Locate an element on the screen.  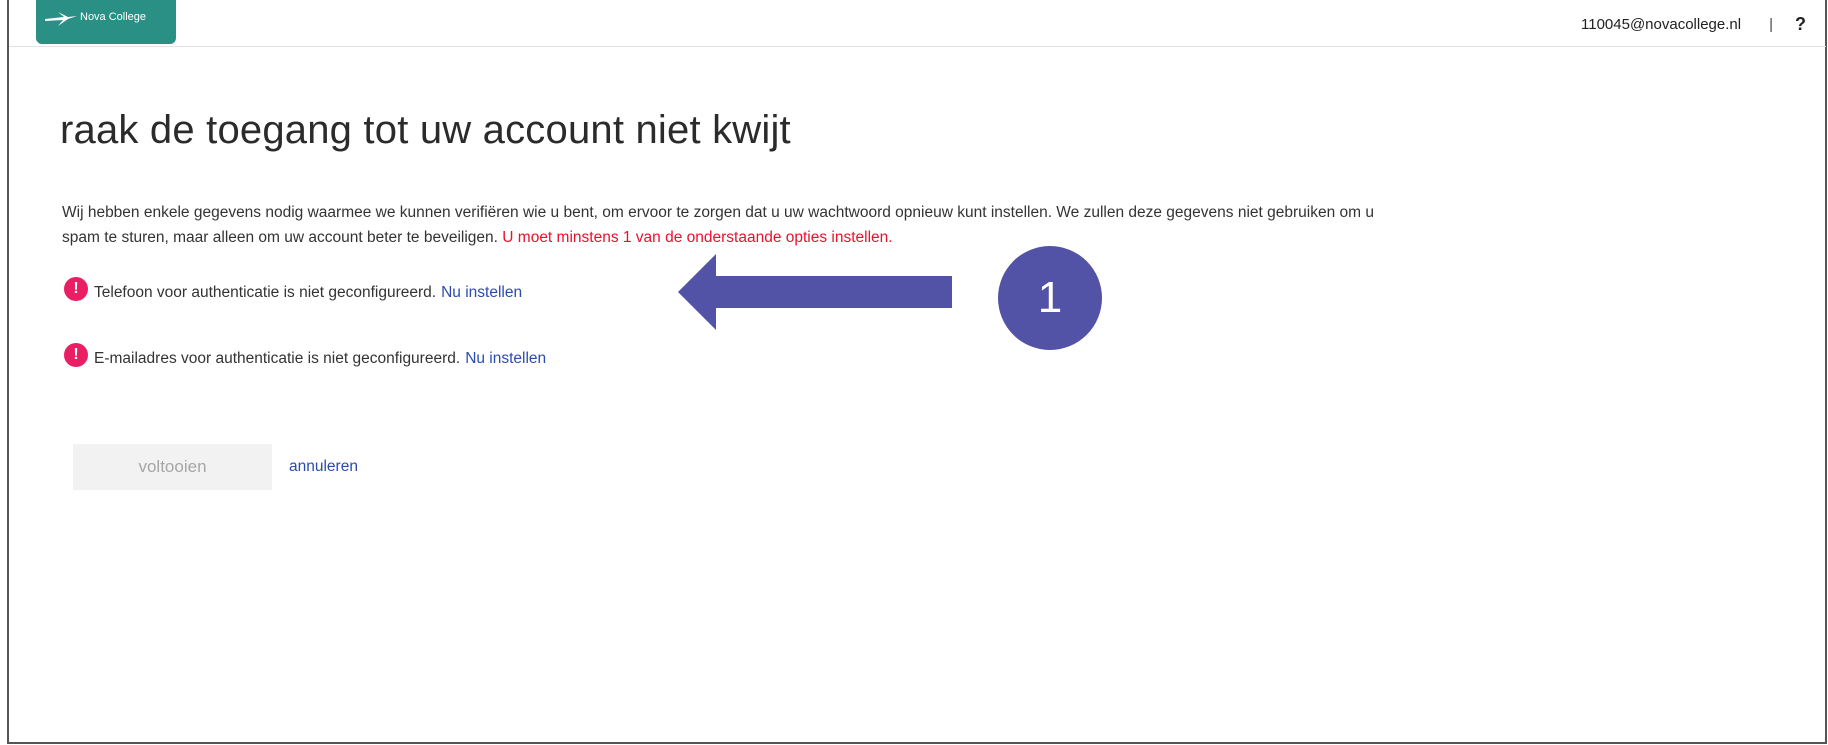
step-number: 1 is located at coordinates (1050, 297).